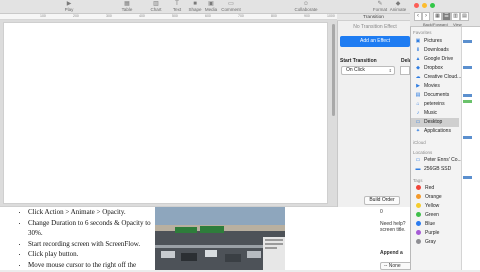  I want to click on movies-icon: ▶, so click(418, 86).